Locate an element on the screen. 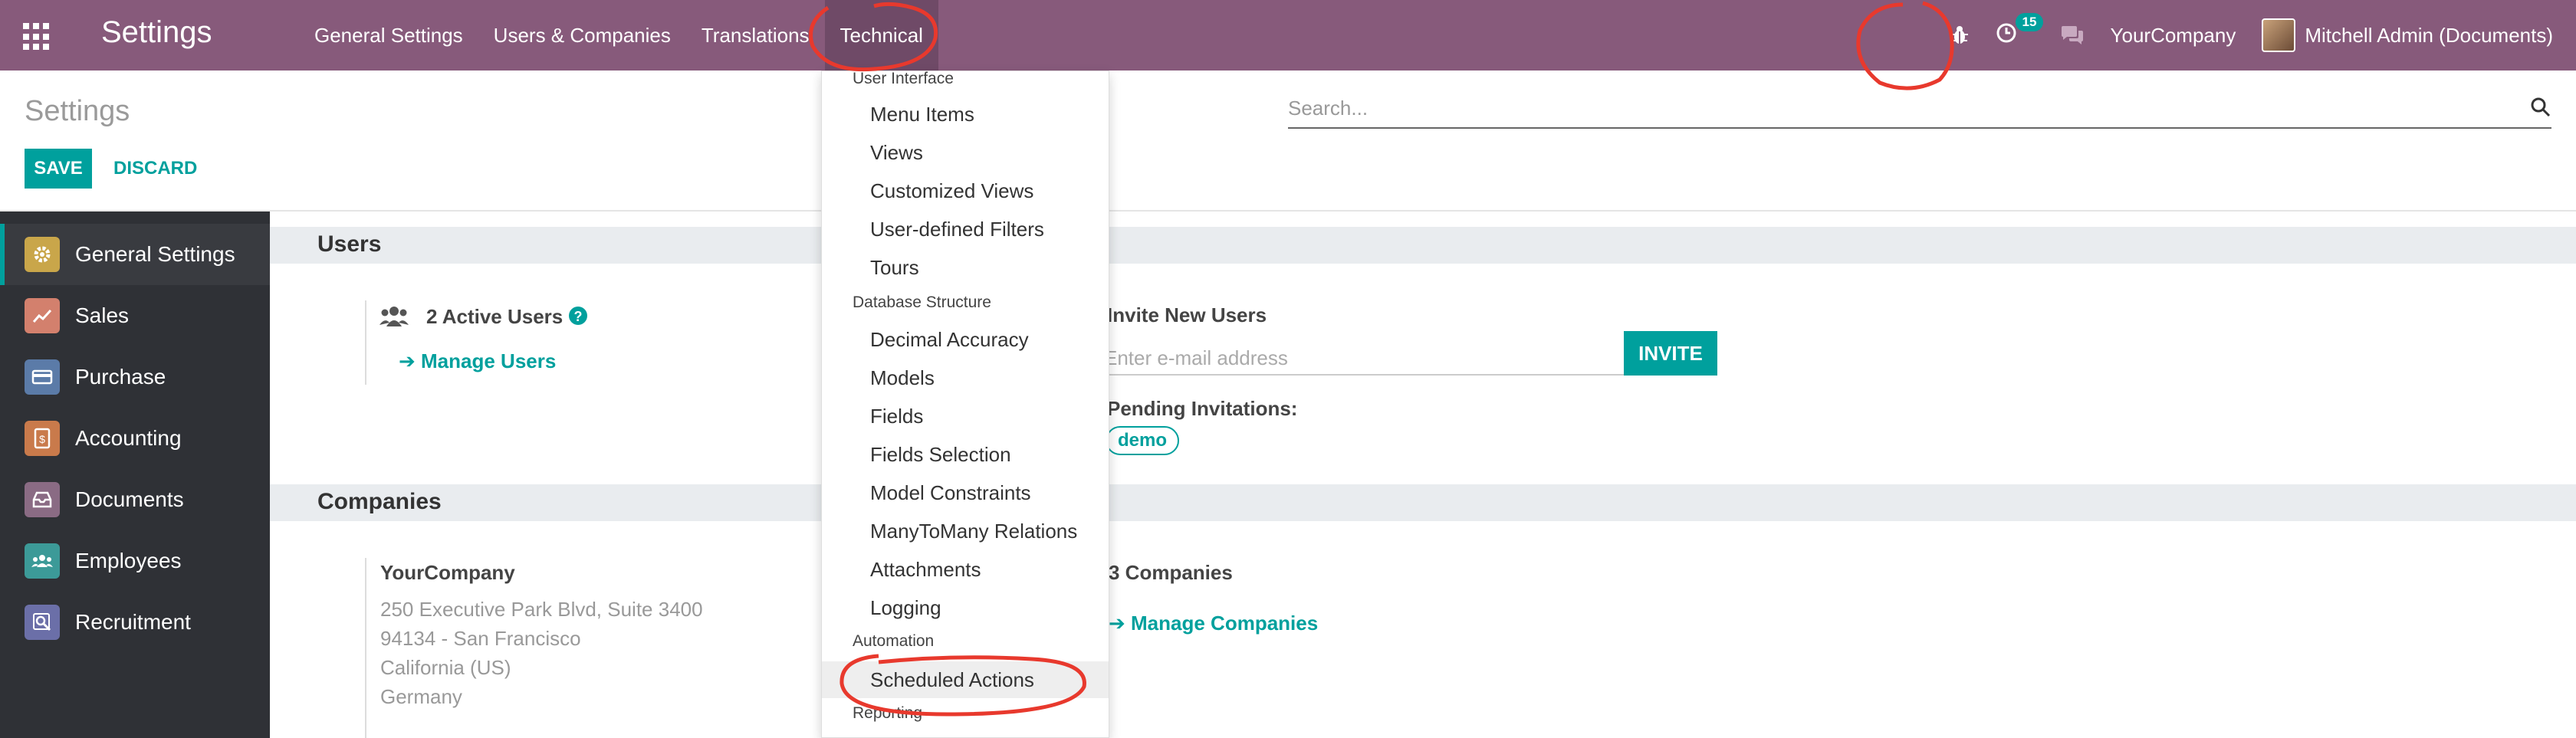 Image resolution: width=2576 pixels, height=738 pixels. debug-bug-icon is located at coordinates (1960, 35).